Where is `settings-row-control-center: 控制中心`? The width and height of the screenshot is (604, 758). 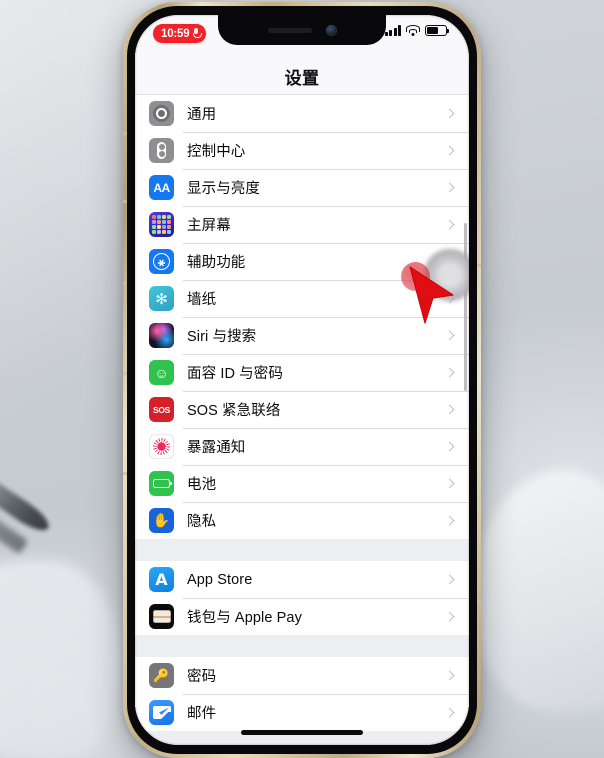
settings-row-control-center: 控制中心 is located at coordinates (302, 150).